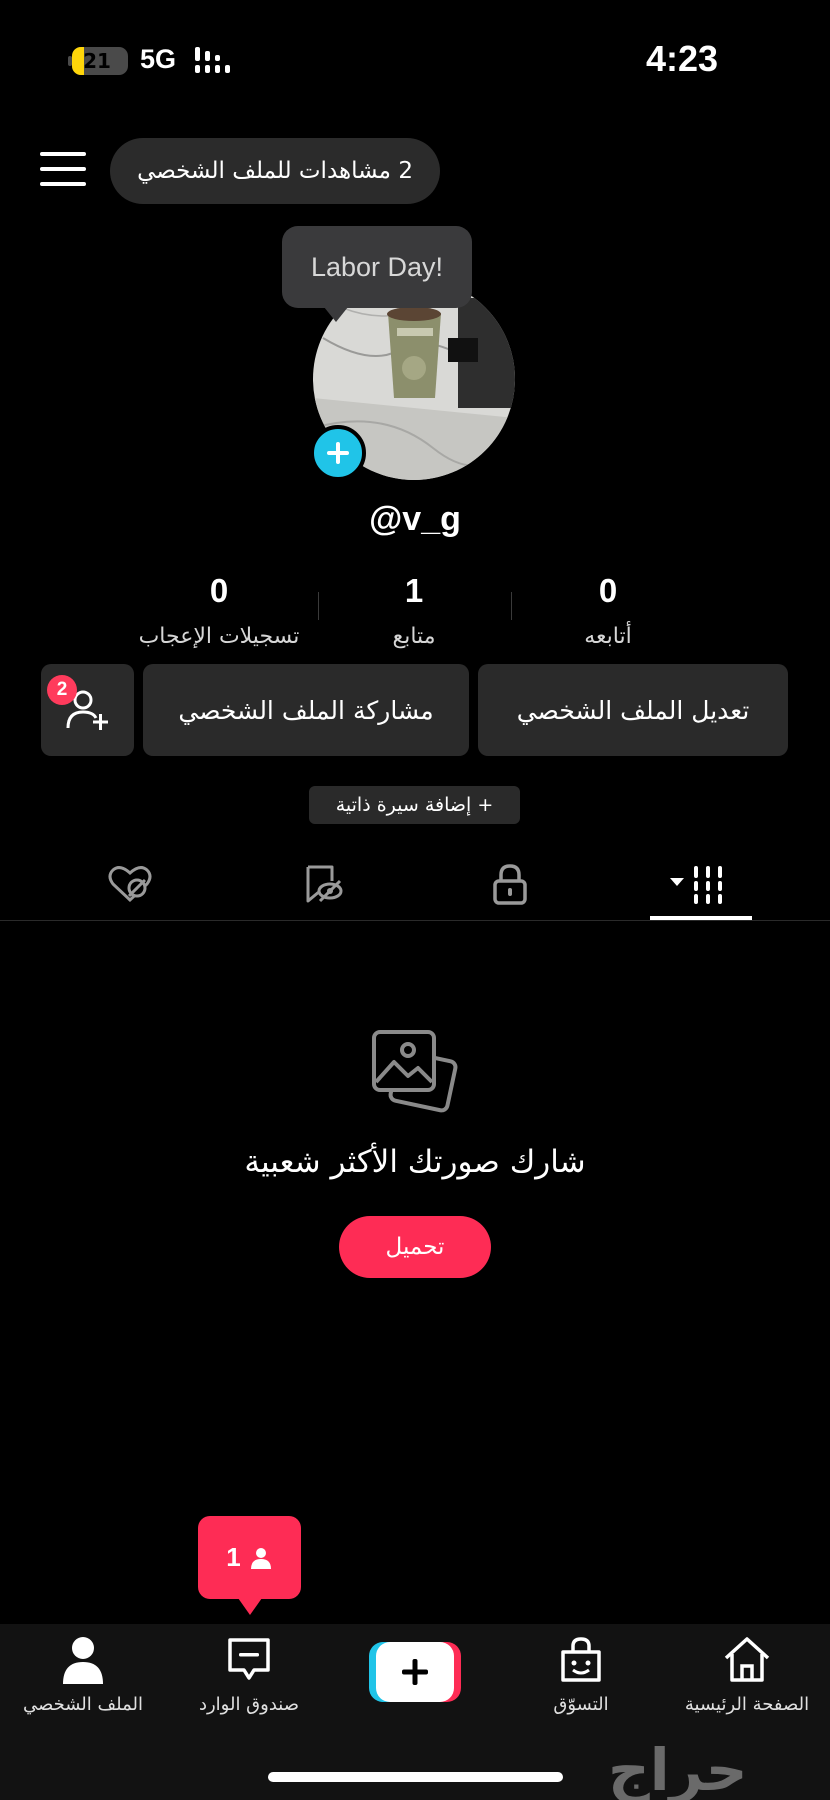  What do you see at coordinates (415, 1247) in the screenshot?
I see `upload-button: تحميل` at bounding box center [415, 1247].